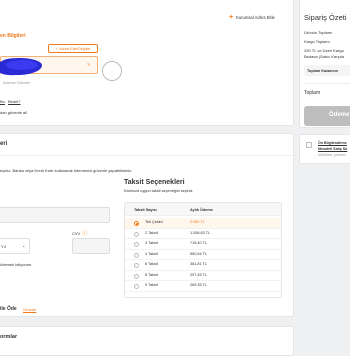  I want to click on save-card-text: ödemek istiyorum, so click(16, 264).